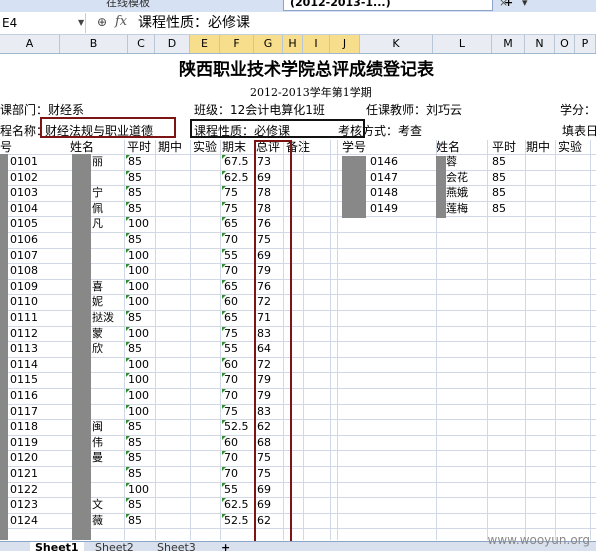 The width and height of the screenshot is (596, 554). What do you see at coordinates (30, 44) in the screenshot?
I see `column-header-a: A` at bounding box center [30, 44].